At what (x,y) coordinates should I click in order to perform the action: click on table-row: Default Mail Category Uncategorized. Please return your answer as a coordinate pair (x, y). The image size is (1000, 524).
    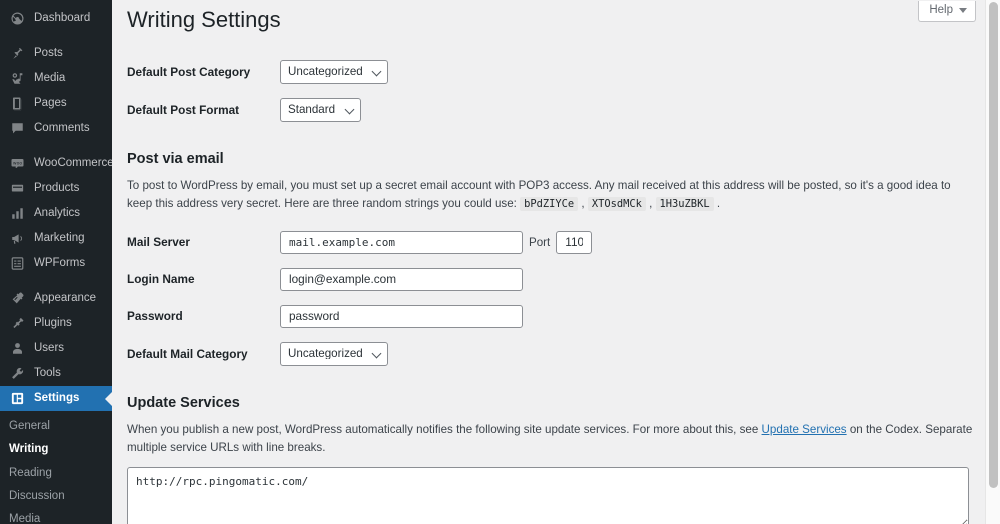
    Looking at the image, I should click on (551, 354).